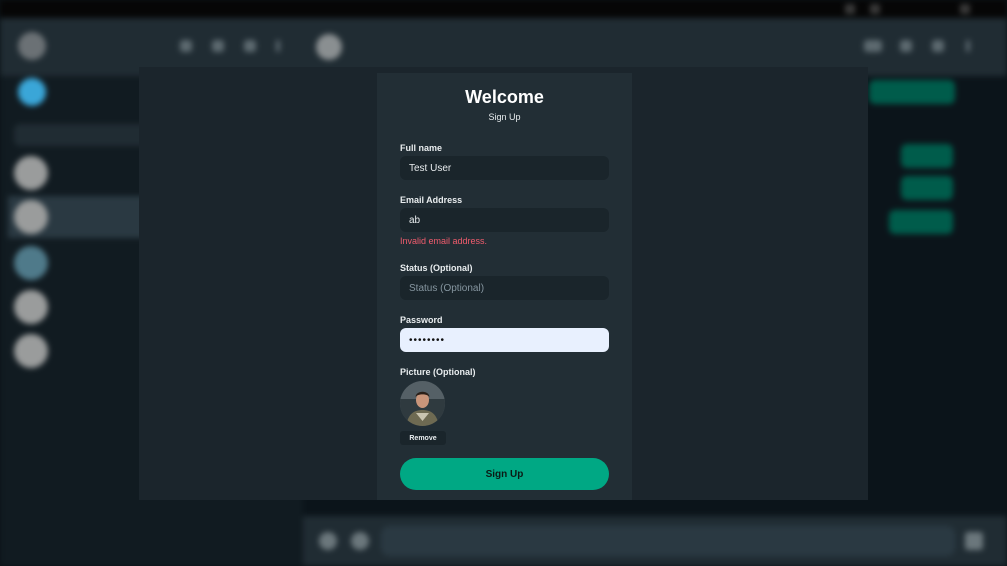 This screenshot has height=566, width=1007. What do you see at coordinates (421, 320) in the screenshot?
I see `password-label: Password` at bounding box center [421, 320].